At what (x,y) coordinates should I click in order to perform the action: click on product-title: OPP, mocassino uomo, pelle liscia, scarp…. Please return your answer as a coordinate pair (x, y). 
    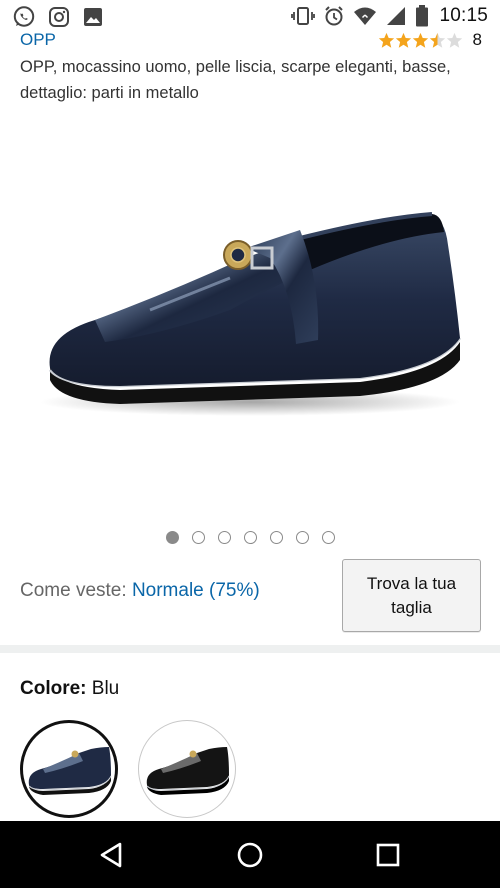
    Looking at the image, I should click on (235, 80).